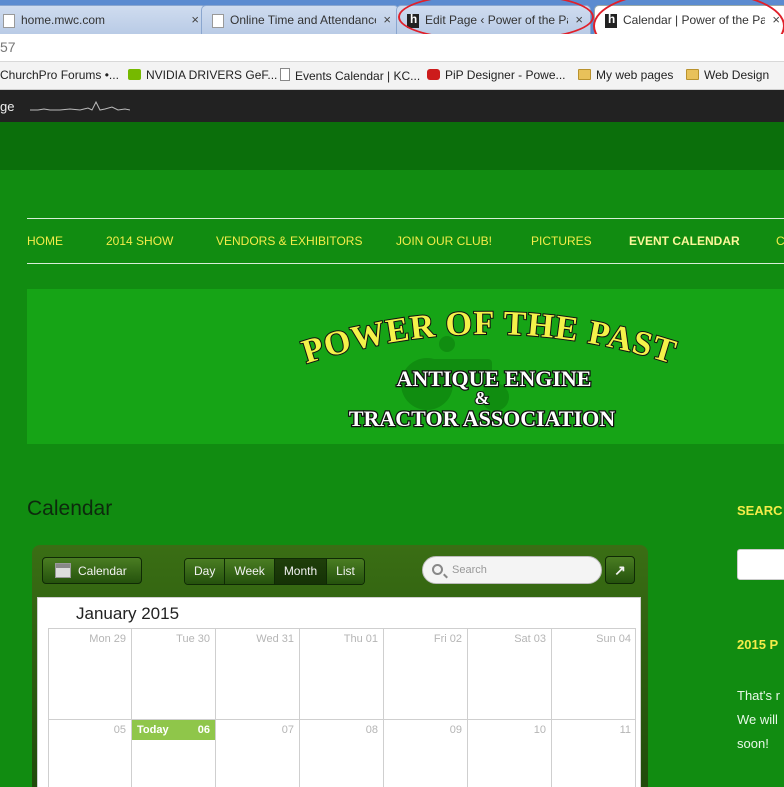 This screenshot has width=784, height=787. I want to click on sidebar-text-line: That's r, so click(758, 695).